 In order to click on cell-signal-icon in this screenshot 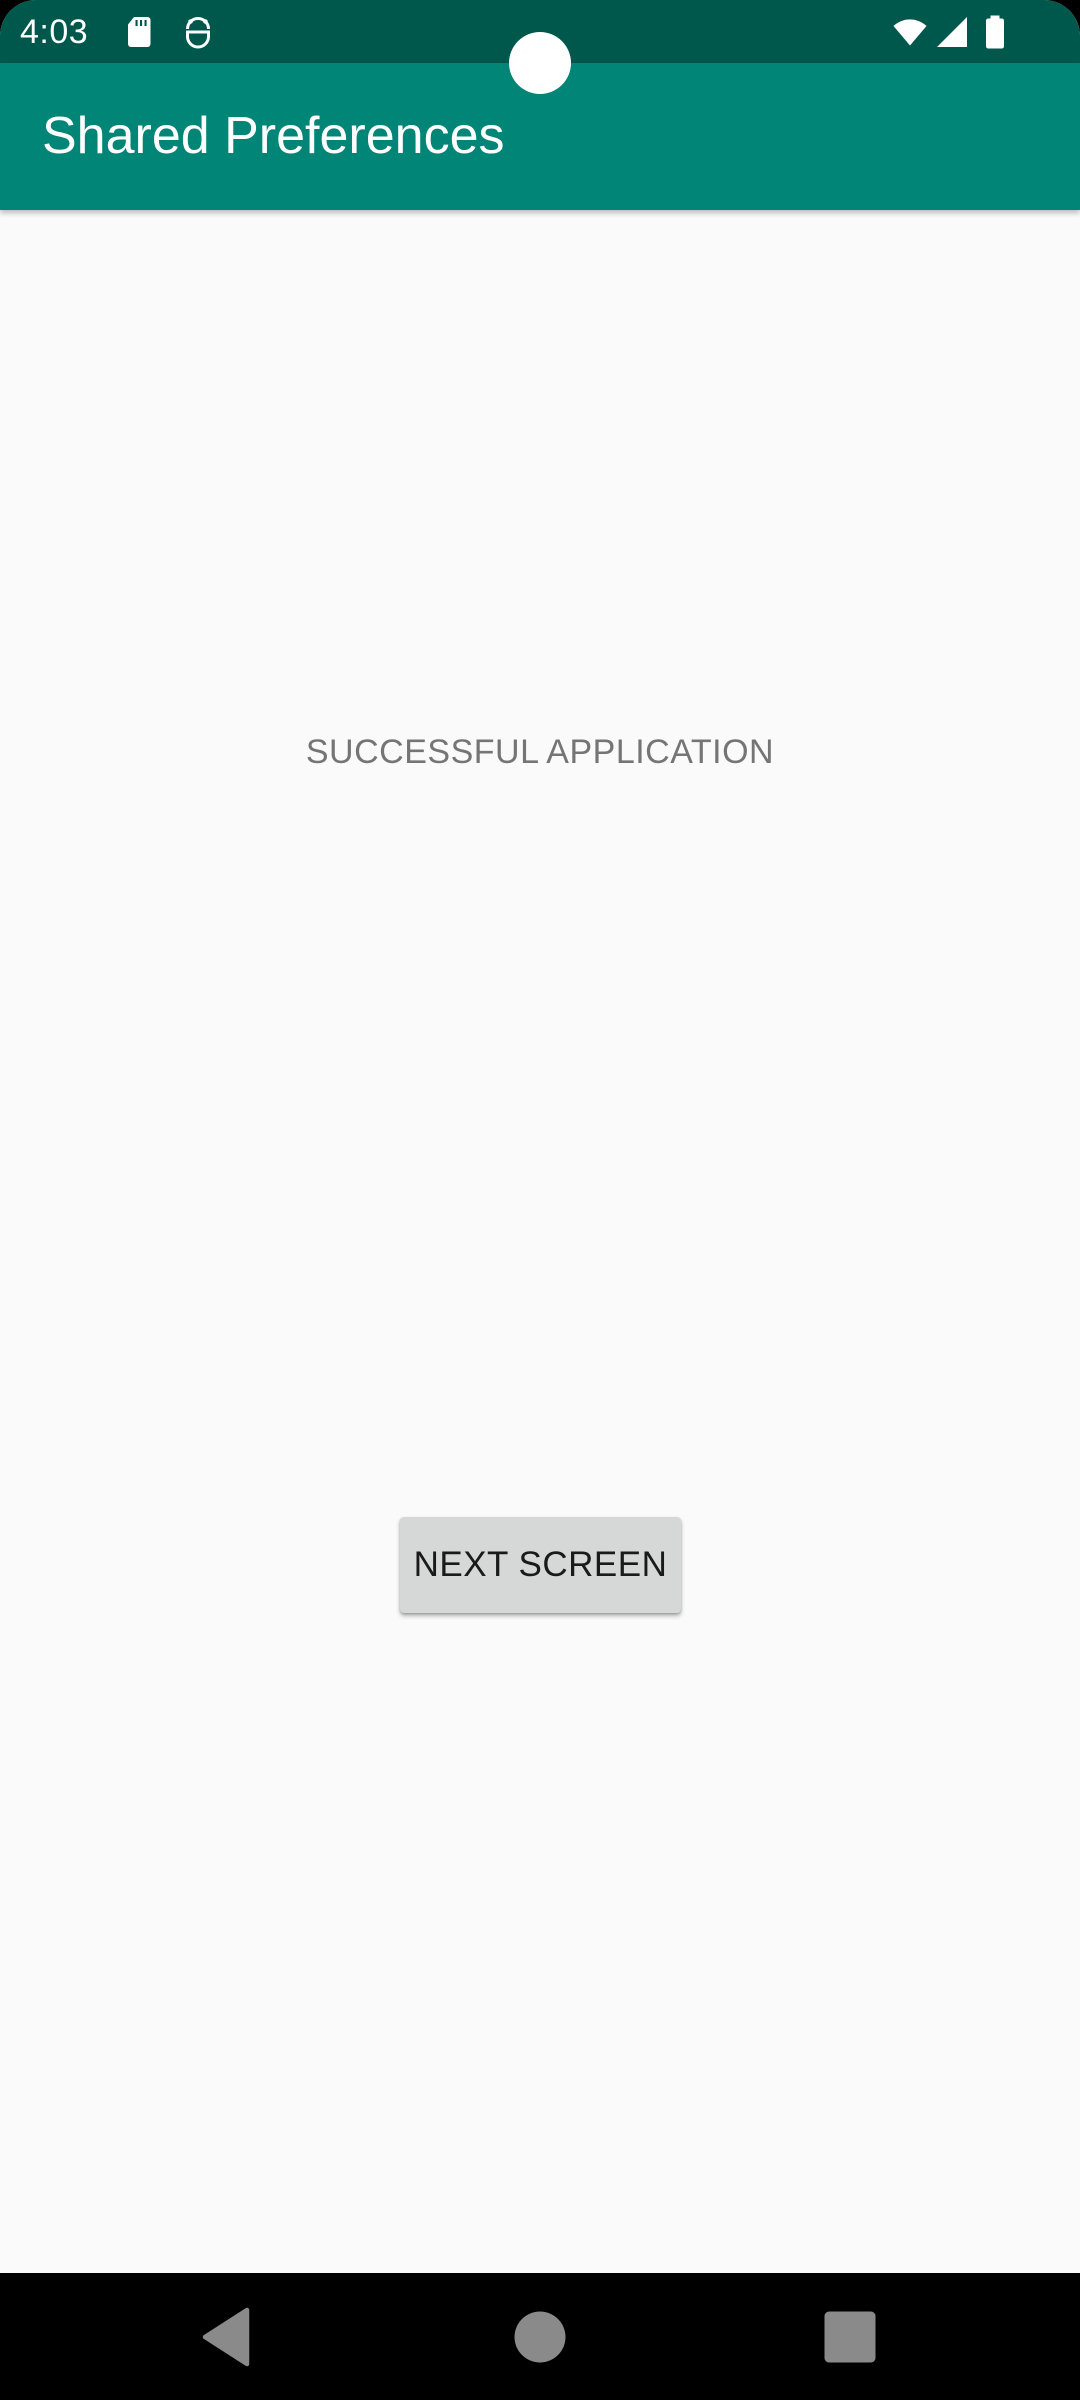, I will do `click(952, 32)`.